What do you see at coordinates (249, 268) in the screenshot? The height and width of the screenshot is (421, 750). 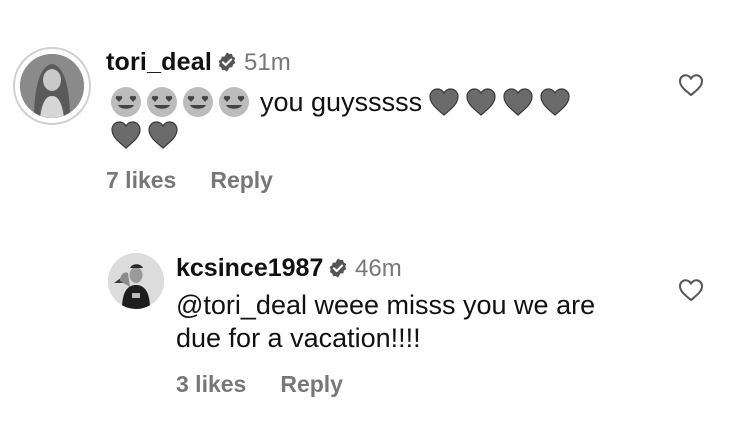 I see `username: kcsince1987` at bounding box center [249, 268].